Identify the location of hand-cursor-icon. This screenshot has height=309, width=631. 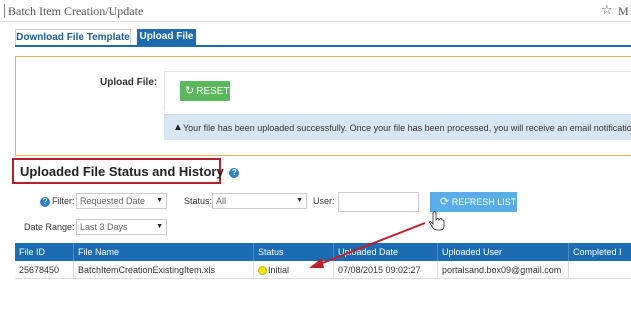
(437, 221).